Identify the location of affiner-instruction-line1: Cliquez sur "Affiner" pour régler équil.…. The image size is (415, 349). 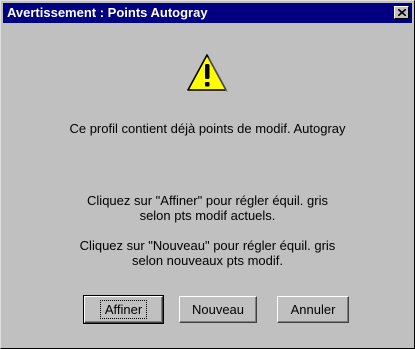
(207, 200).